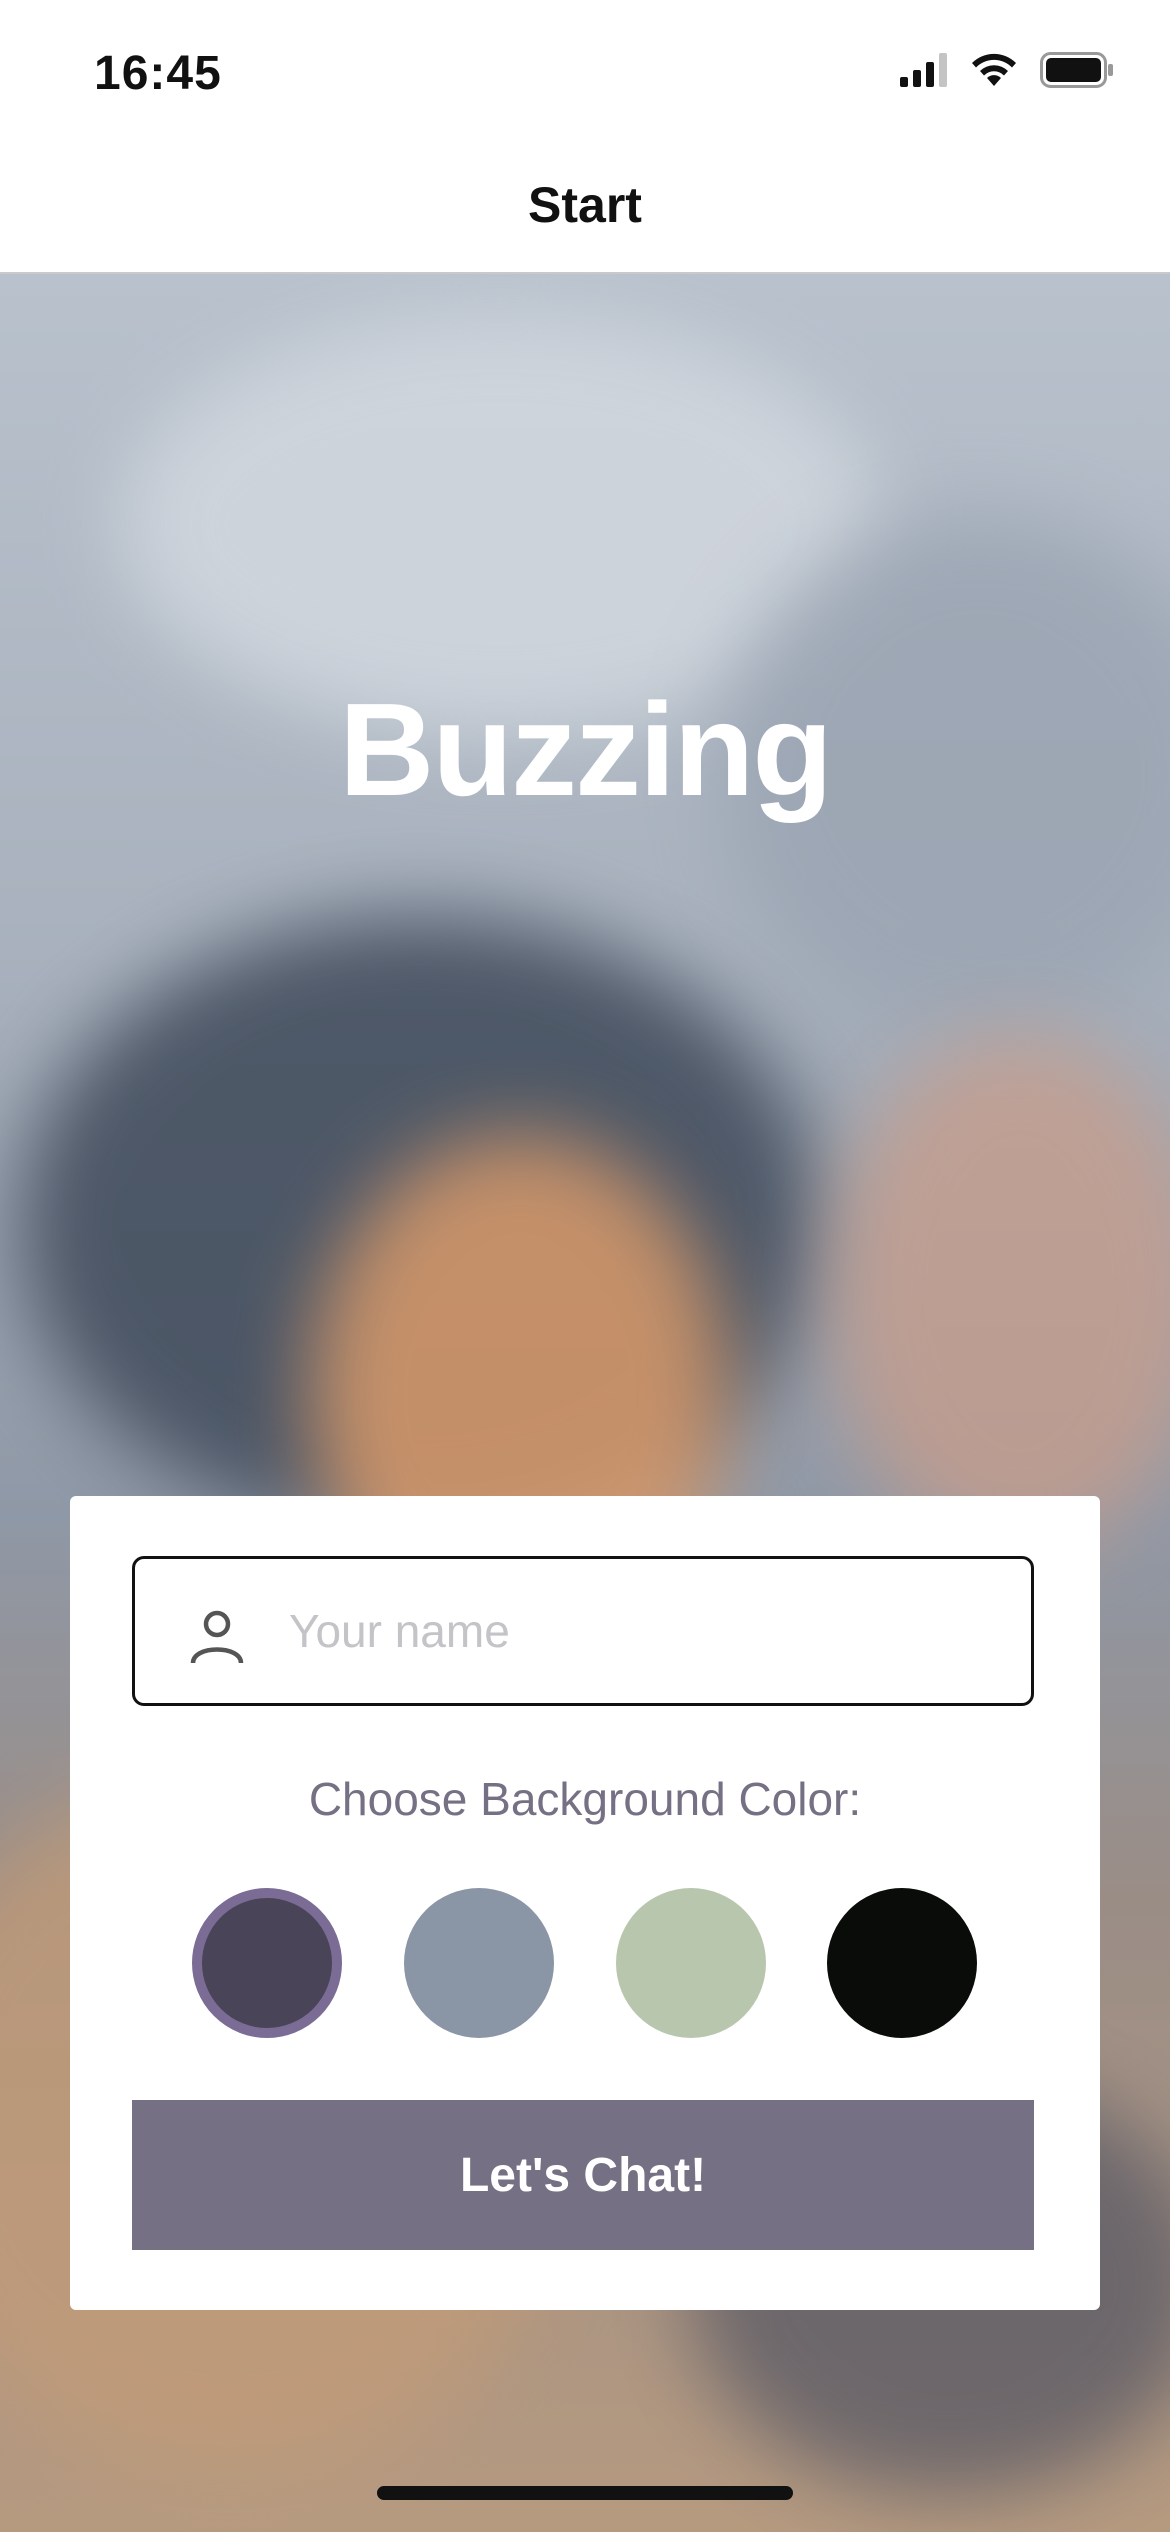 This screenshot has width=1170, height=2532. Describe the element at coordinates (158, 73) in the screenshot. I see `status-time: 16:45` at that location.